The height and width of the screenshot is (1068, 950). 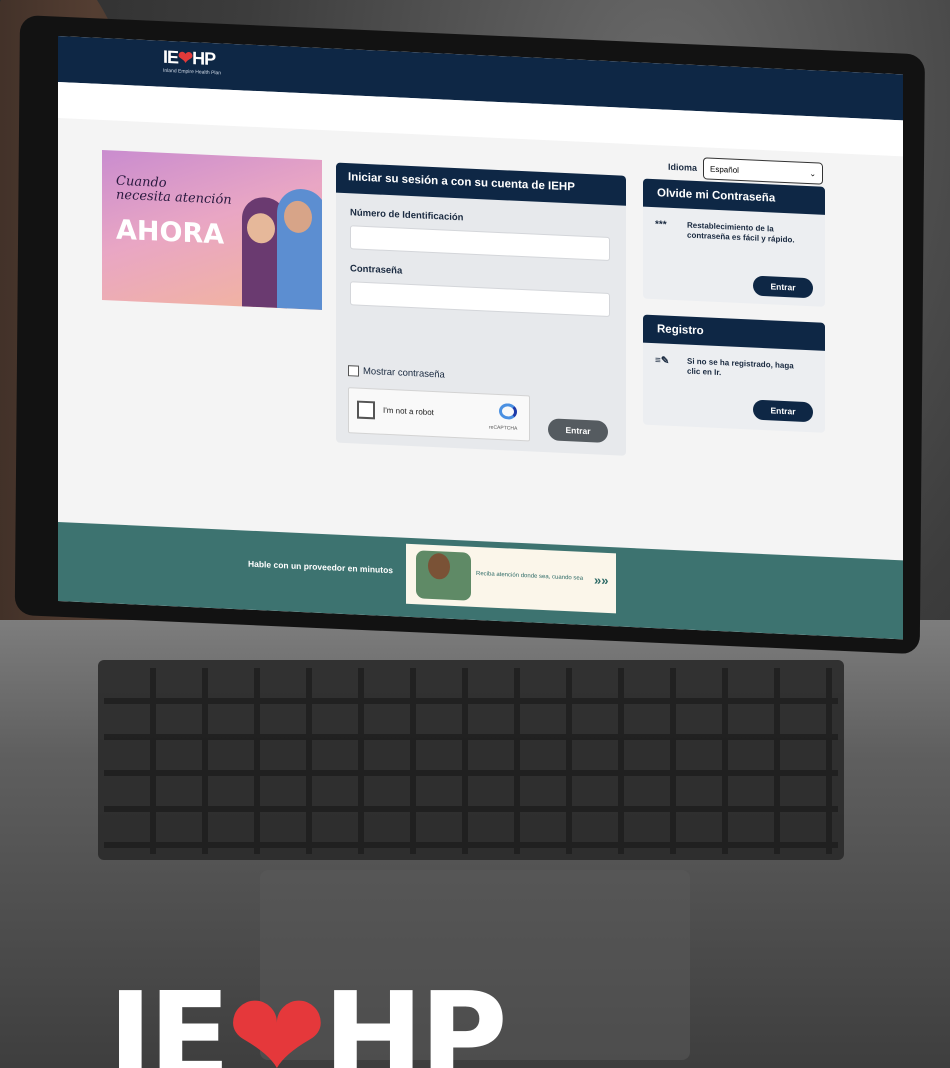 I want to click on login-submit-button: Entrar, so click(x=578, y=430).